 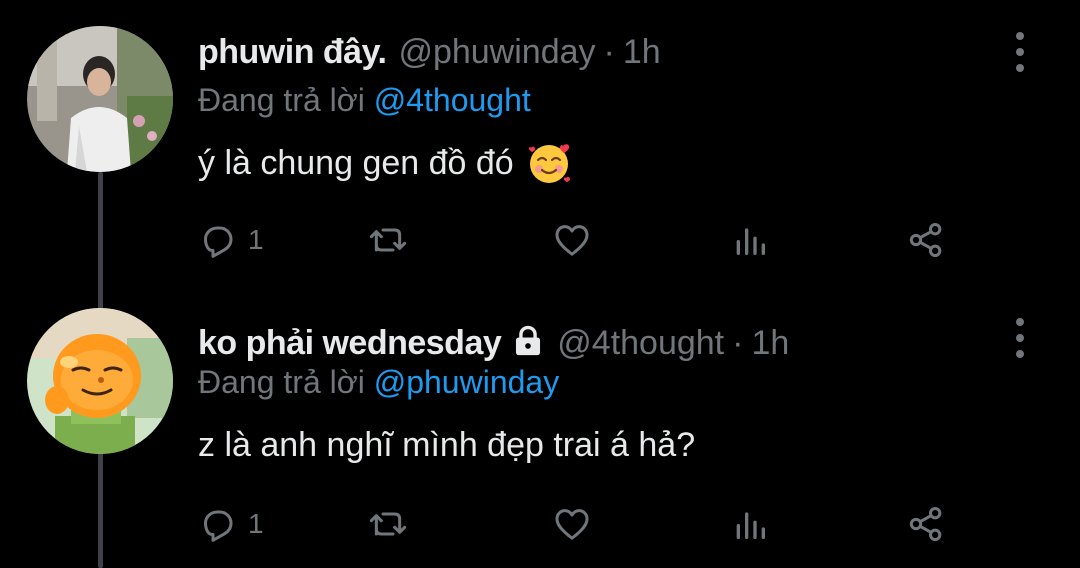 I want to click on lock-icon, so click(x=528, y=341).